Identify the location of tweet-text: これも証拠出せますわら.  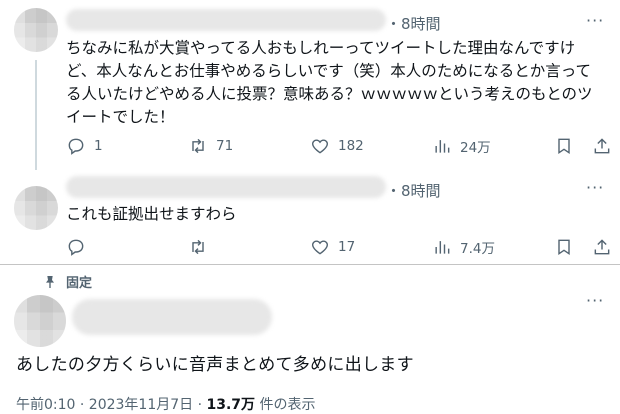
(151, 214).